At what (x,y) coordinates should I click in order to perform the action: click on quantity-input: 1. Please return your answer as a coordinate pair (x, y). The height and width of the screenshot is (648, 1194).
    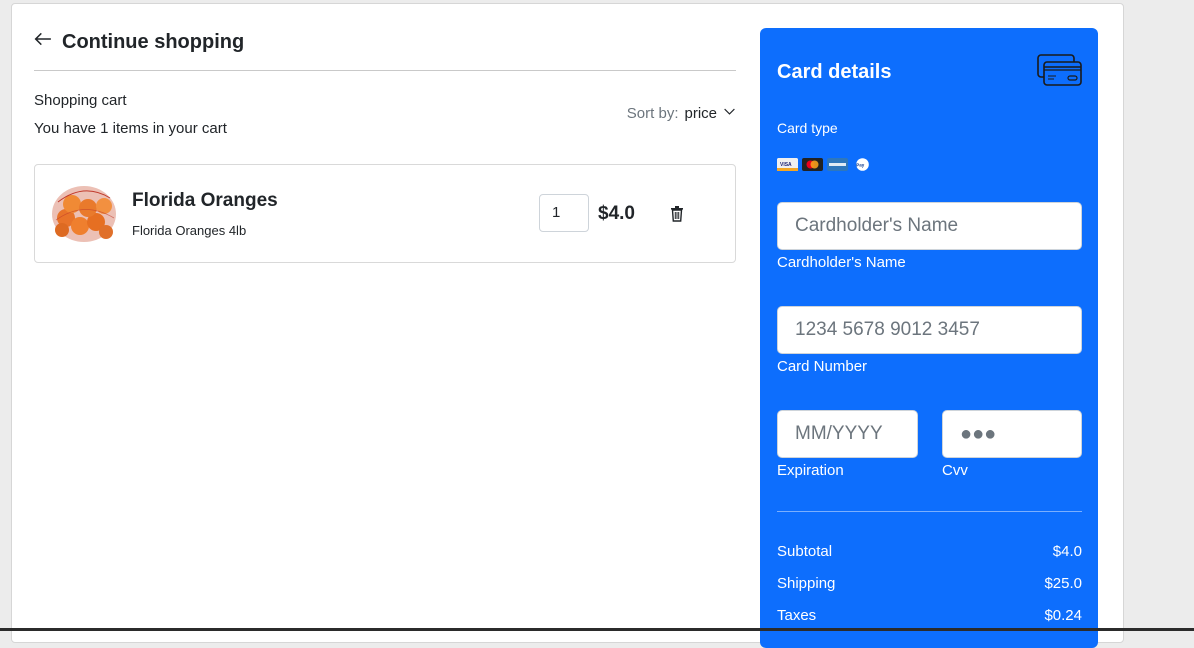
    Looking at the image, I should click on (564, 213).